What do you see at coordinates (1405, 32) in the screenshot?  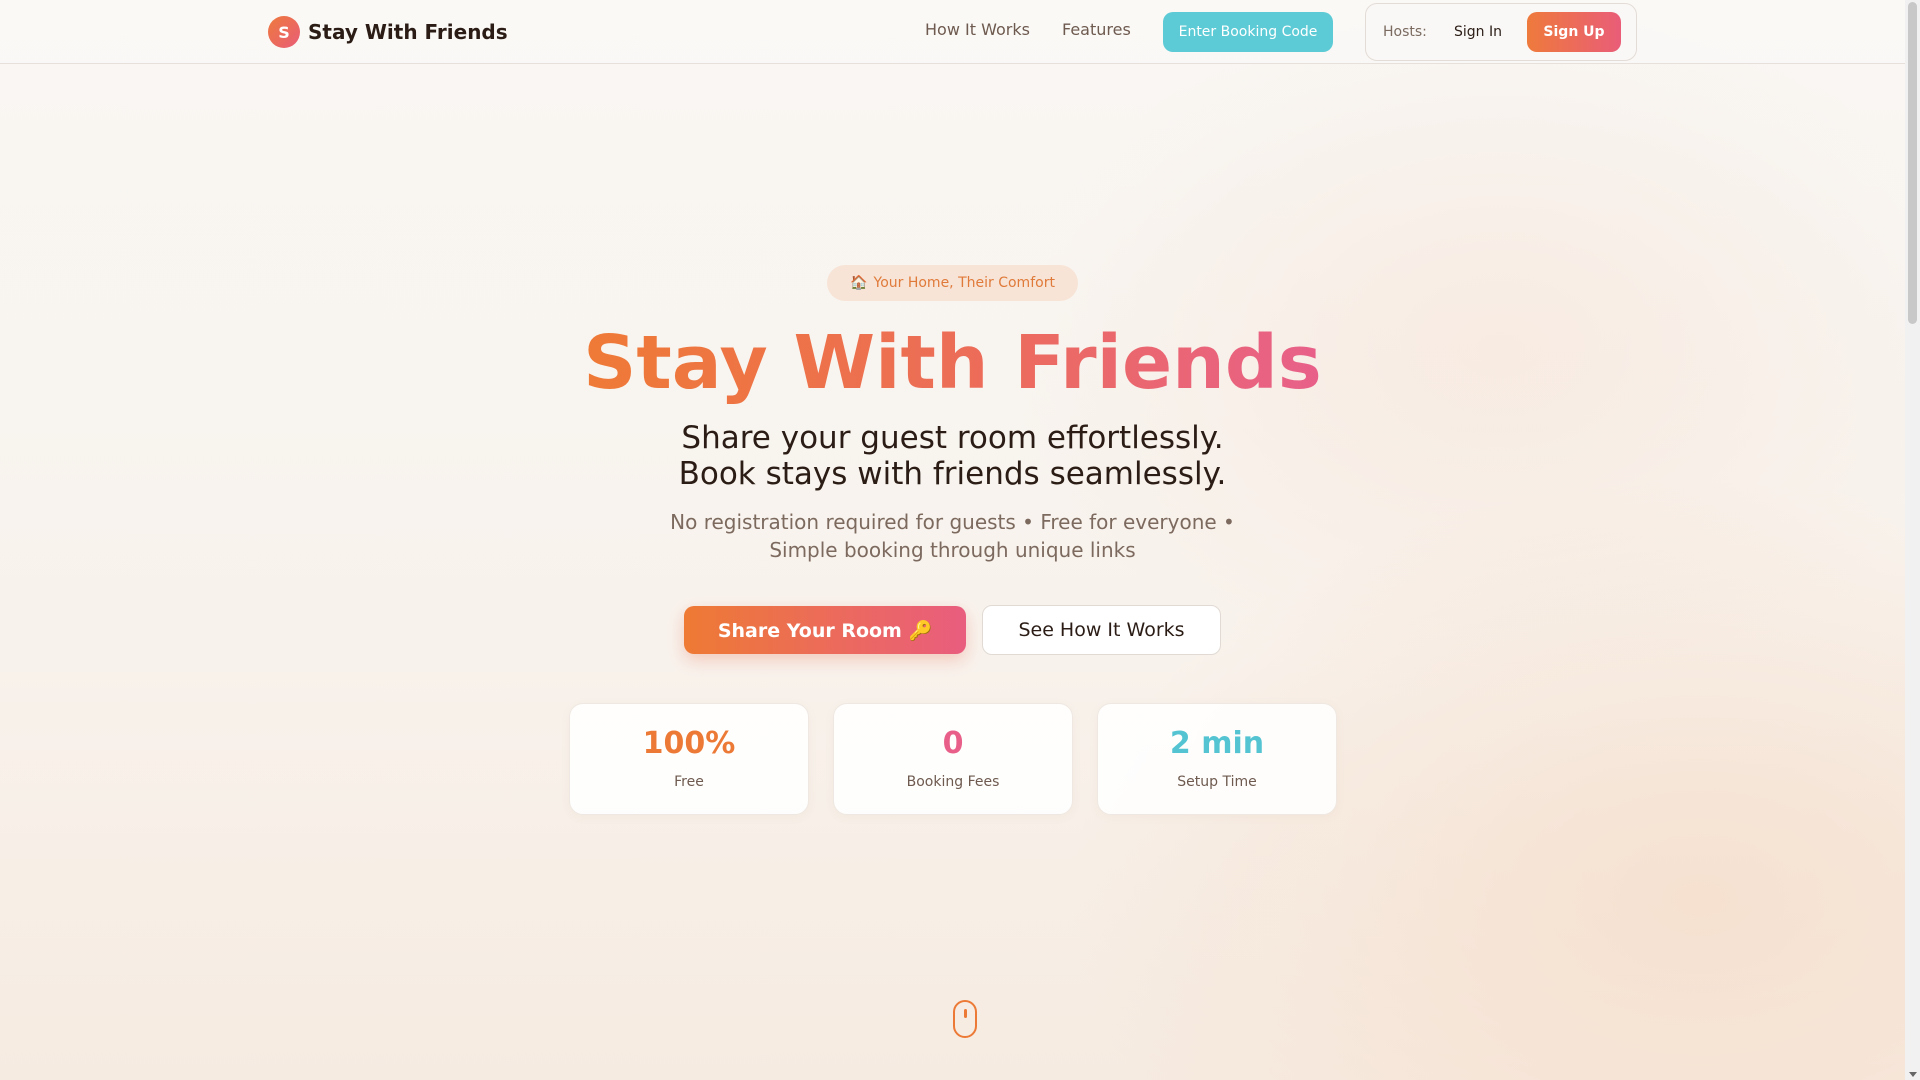 I see `hosts-label: Hosts:` at bounding box center [1405, 32].